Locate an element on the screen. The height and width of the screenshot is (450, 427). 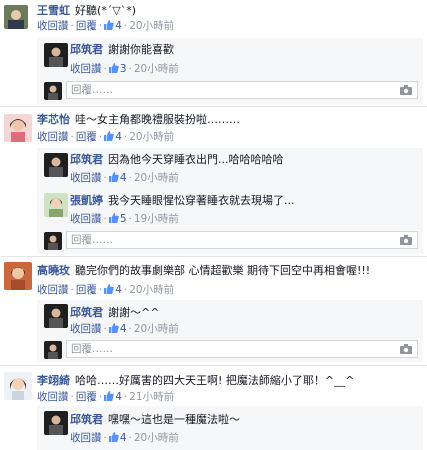
reply-body: 邱筑君 嘿嘿～這也是一種魔法啦～ is located at coordinates (155, 420).